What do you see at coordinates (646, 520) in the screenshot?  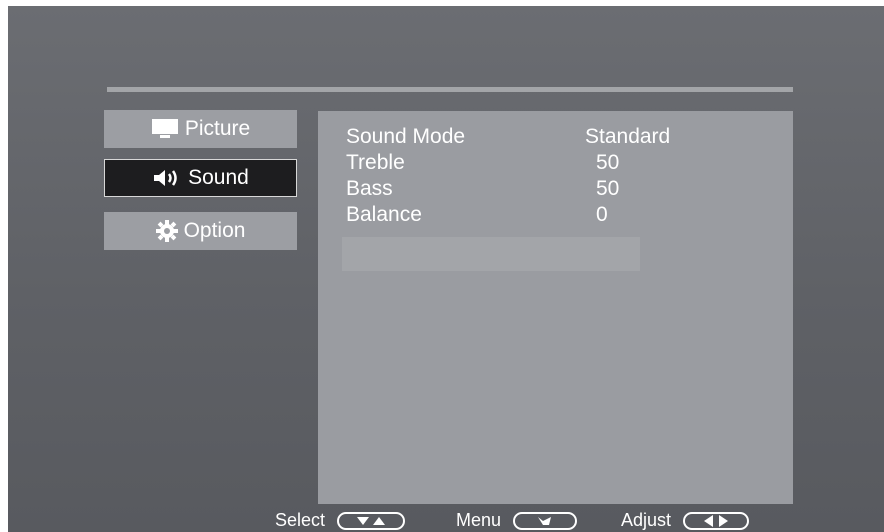 I see `footer-adjust-label: Adjust` at bounding box center [646, 520].